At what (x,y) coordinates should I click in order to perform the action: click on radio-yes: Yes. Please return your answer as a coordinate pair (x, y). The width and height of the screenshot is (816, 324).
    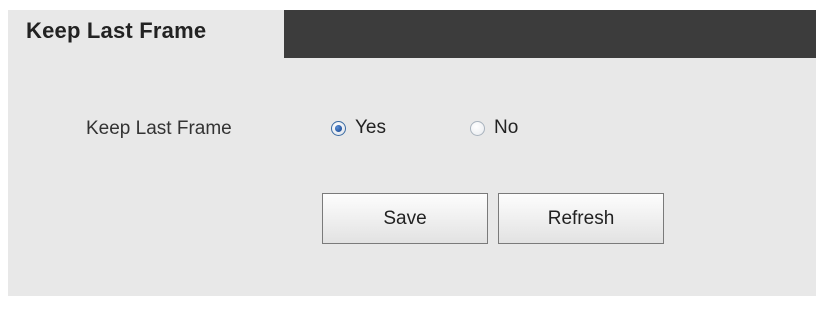
    Looking at the image, I should click on (358, 128).